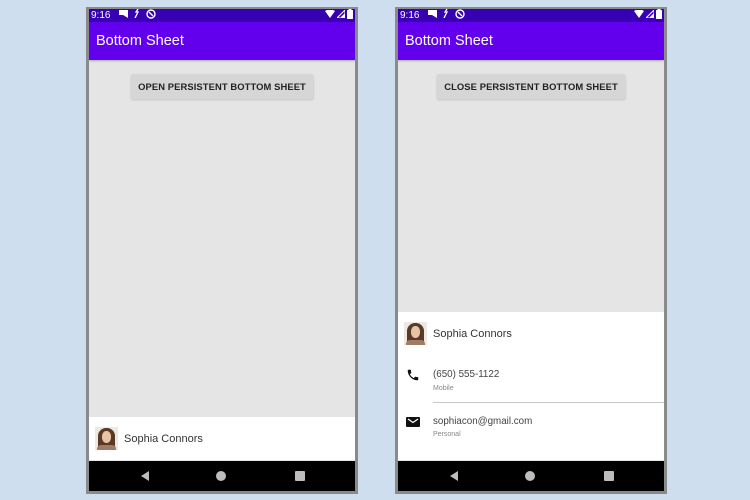 This screenshot has width=750, height=500. Describe the element at coordinates (222, 86) in the screenshot. I see `open-bottom-sheet-button: OPEN PERSISTENT BOTTOM SHEET` at that location.